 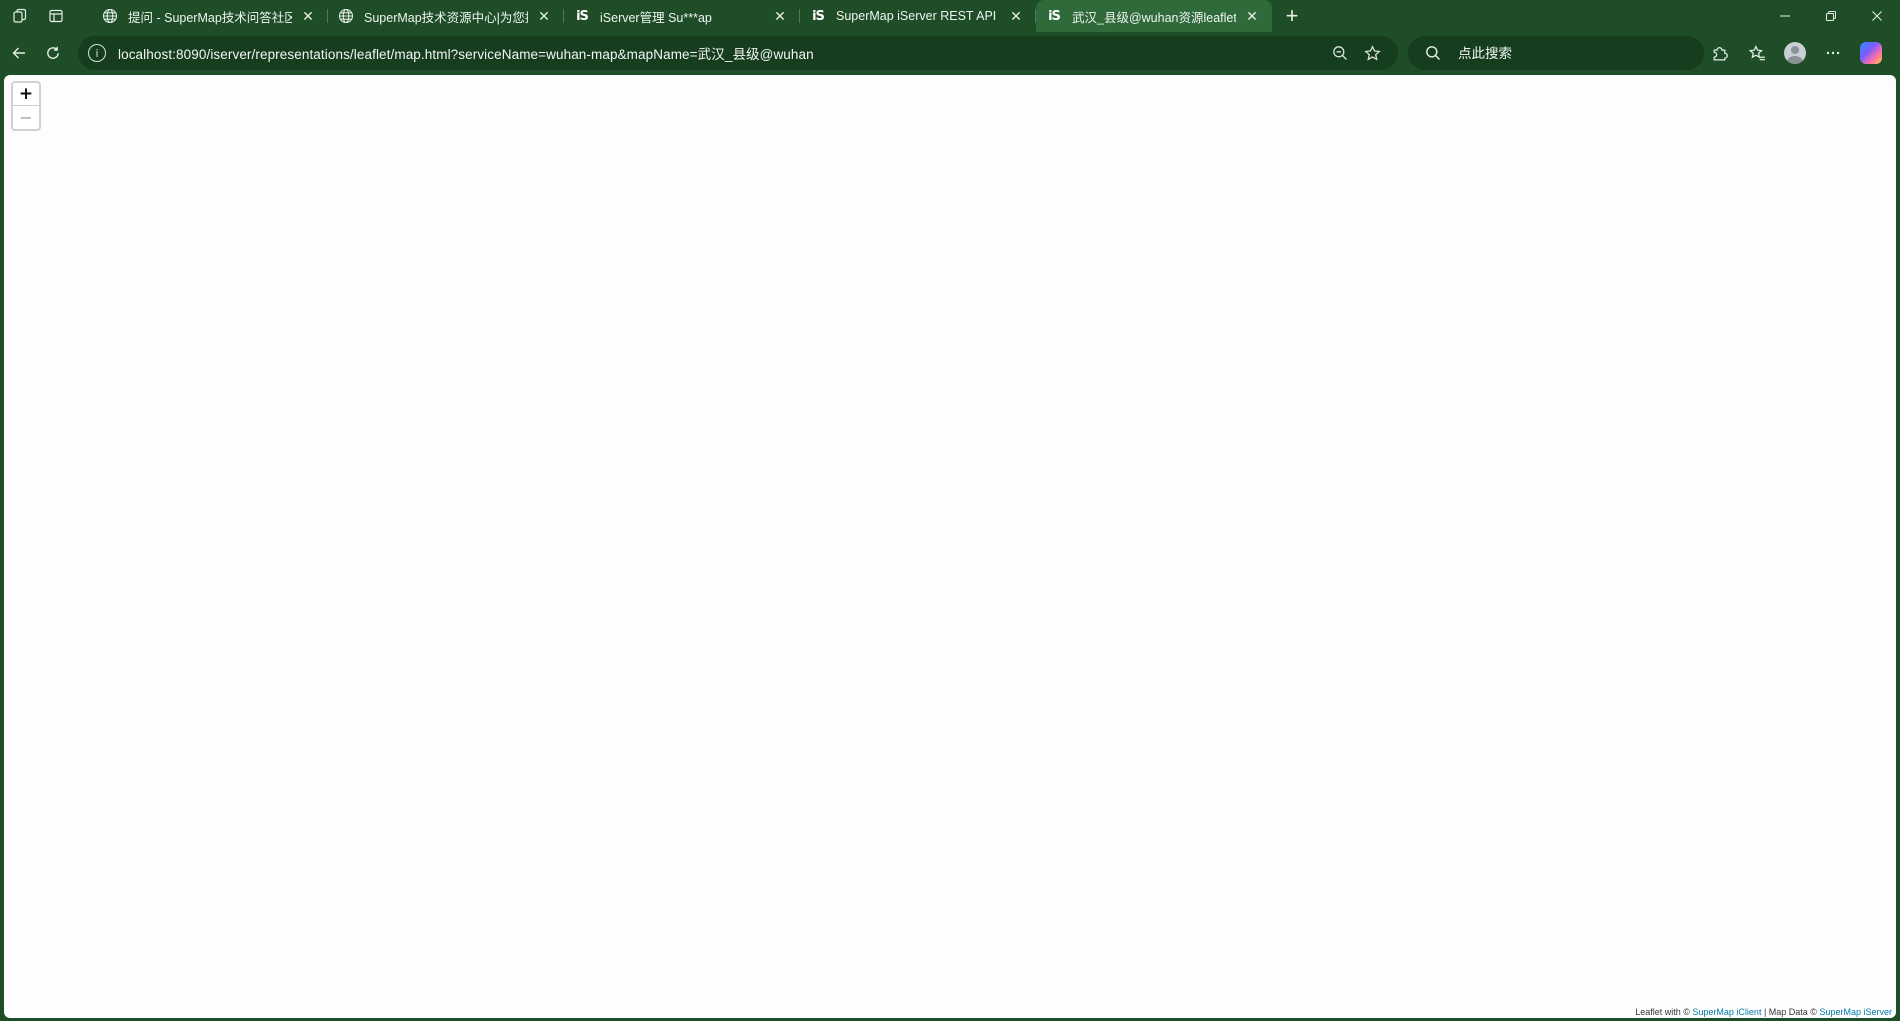 I want to click on minimize-button, so click(x=1785, y=16).